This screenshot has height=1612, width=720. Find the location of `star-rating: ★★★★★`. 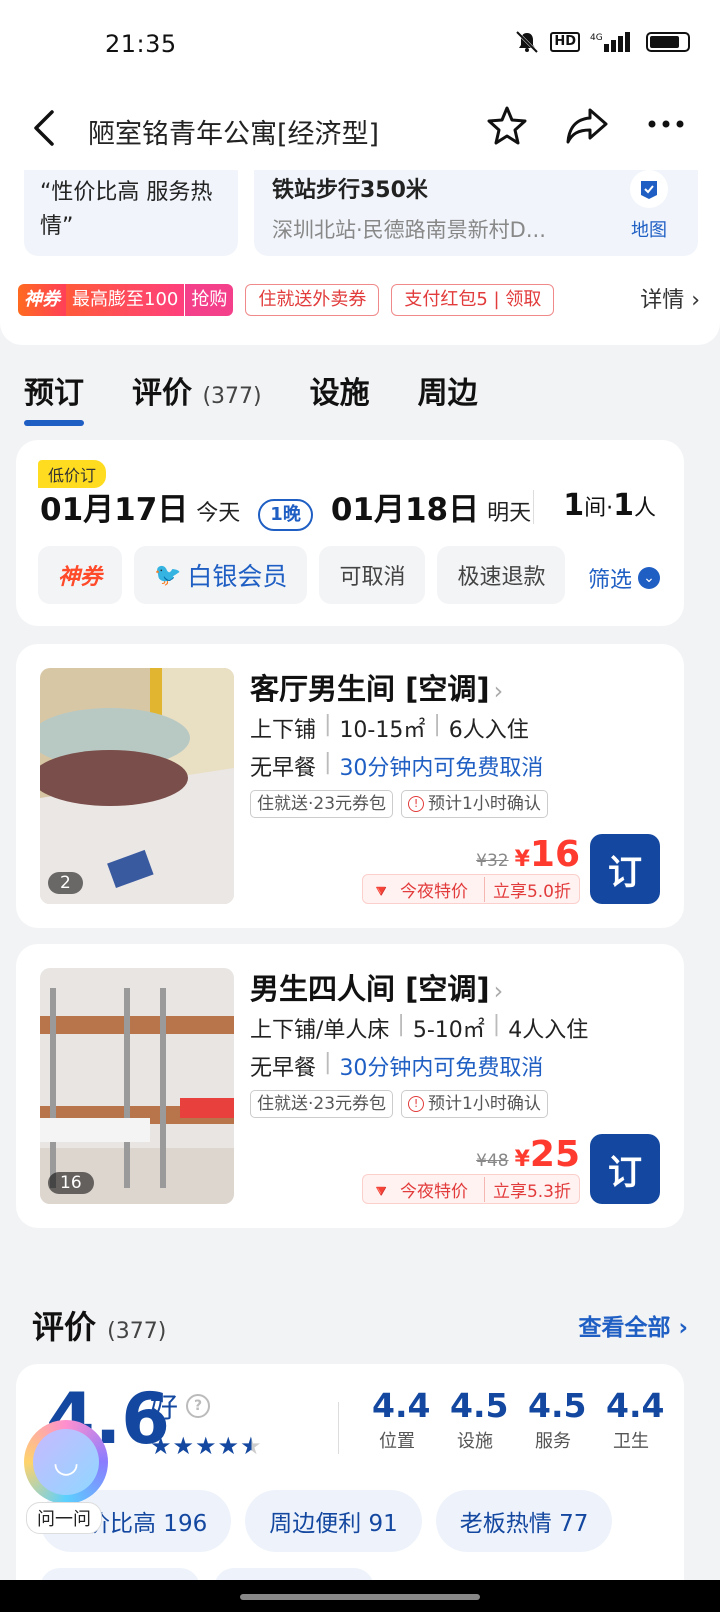

star-rating: ★★★★★ is located at coordinates (206, 1446).